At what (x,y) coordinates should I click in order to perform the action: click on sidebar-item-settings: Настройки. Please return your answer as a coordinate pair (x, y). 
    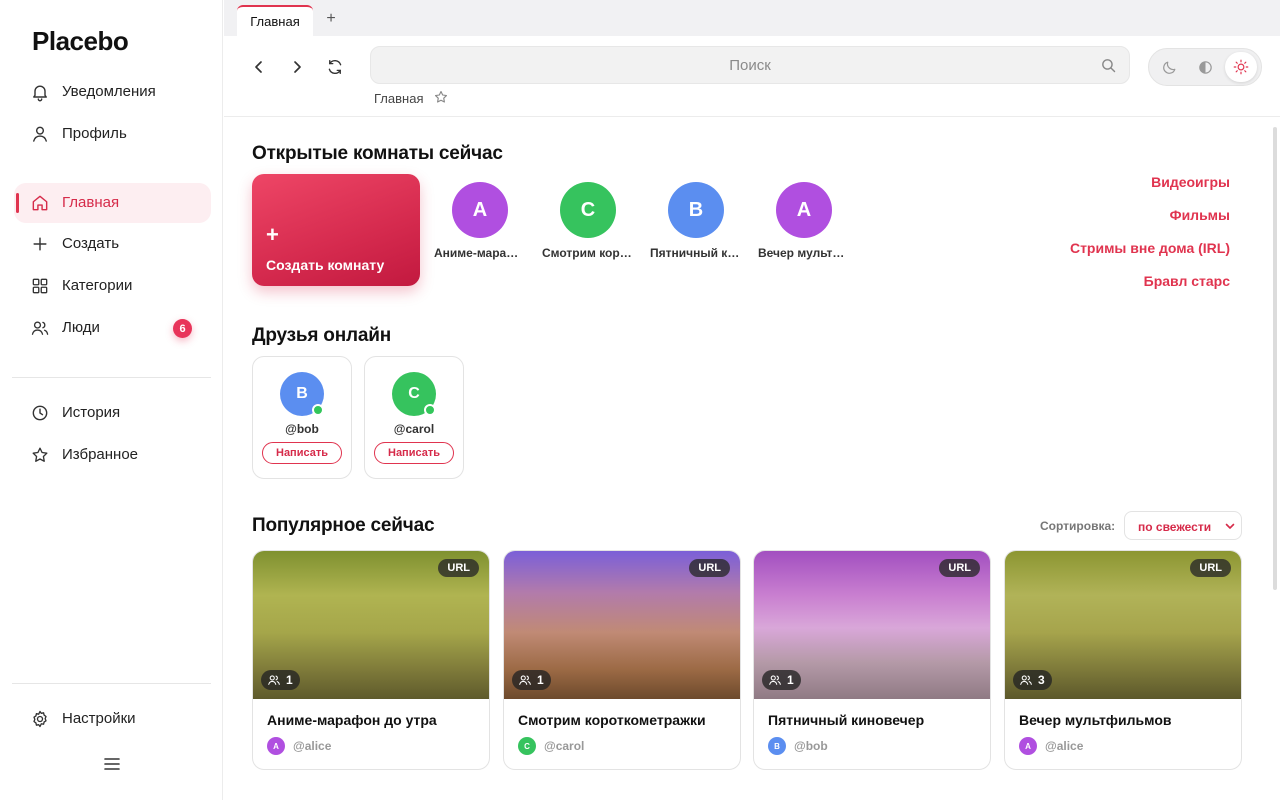
    Looking at the image, I should click on (112, 719).